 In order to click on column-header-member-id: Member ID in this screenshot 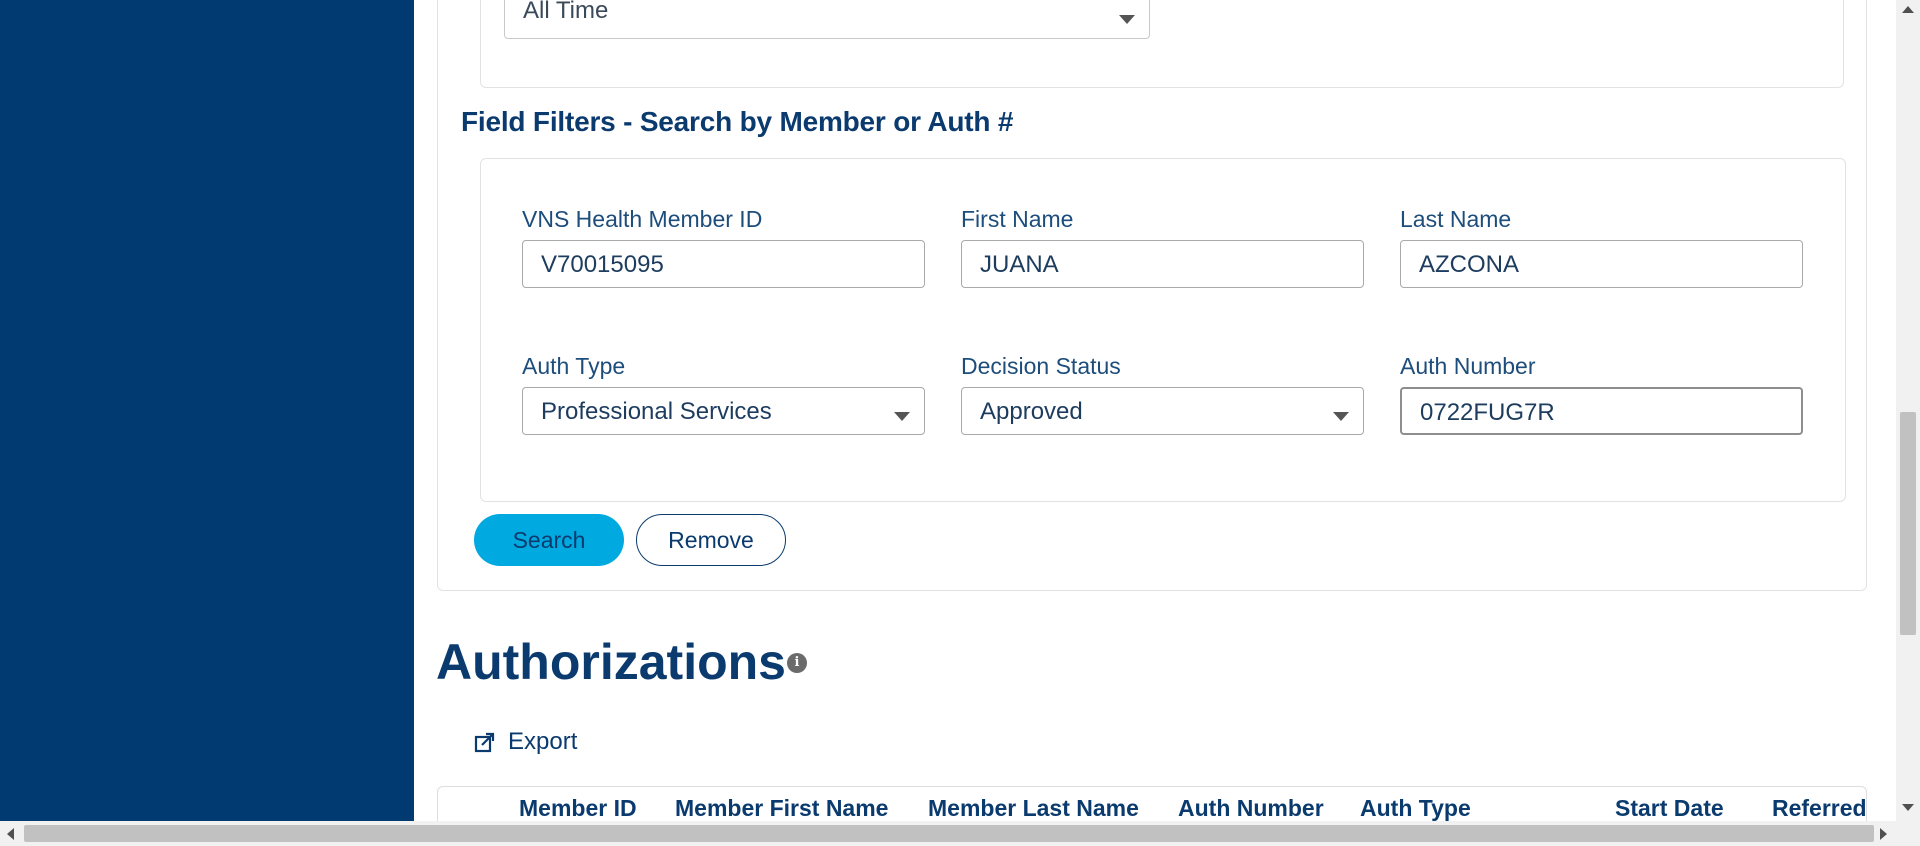, I will do `click(578, 808)`.